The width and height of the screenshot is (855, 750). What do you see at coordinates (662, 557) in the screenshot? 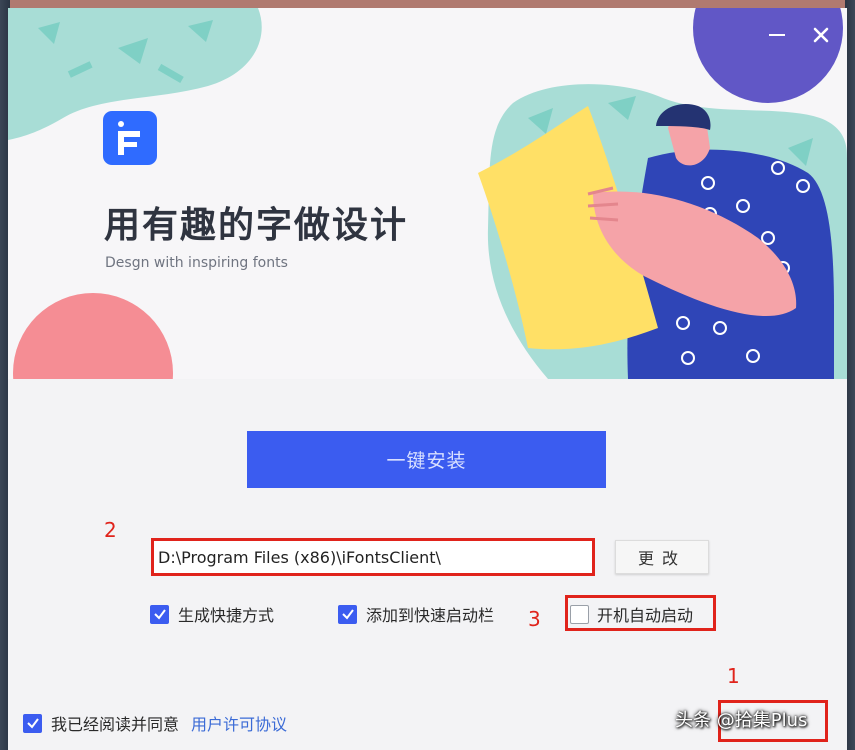
I see `change-path-button: 更改` at bounding box center [662, 557].